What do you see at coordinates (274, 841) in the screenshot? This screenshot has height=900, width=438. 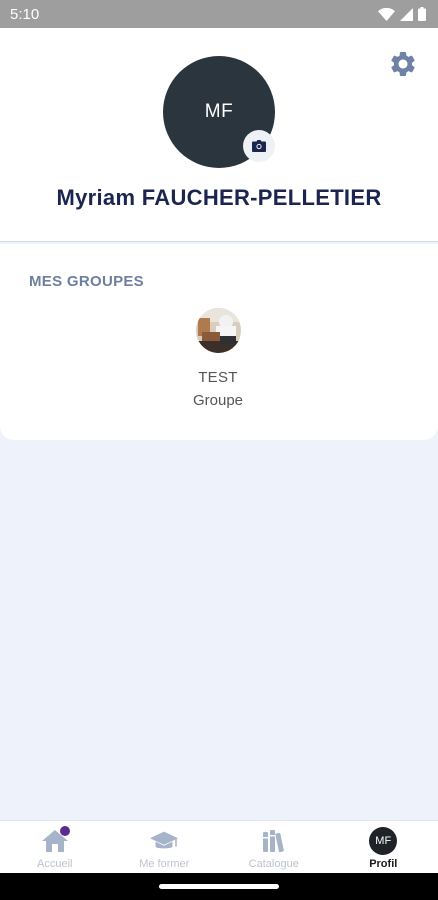 I see `books-icon` at bounding box center [274, 841].